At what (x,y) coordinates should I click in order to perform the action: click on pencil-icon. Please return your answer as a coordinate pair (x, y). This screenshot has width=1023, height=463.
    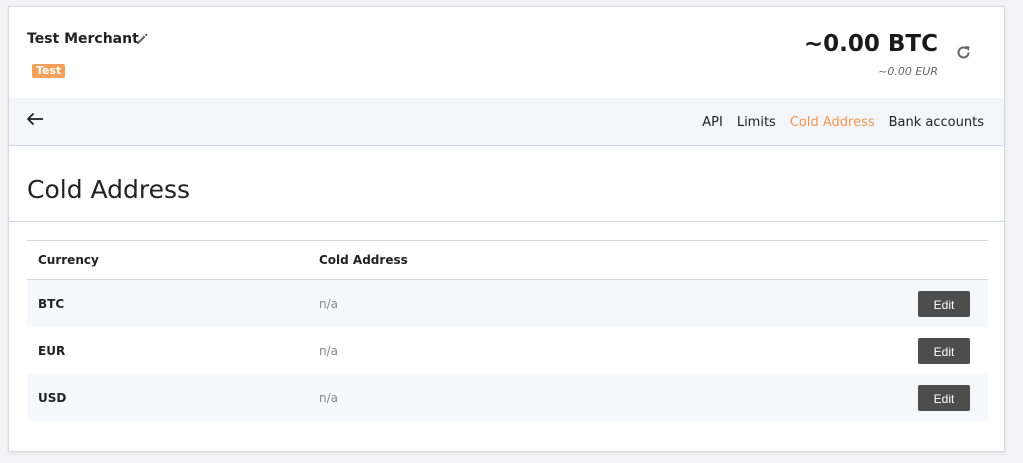
    Looking at the image, I should click on (142, 39).